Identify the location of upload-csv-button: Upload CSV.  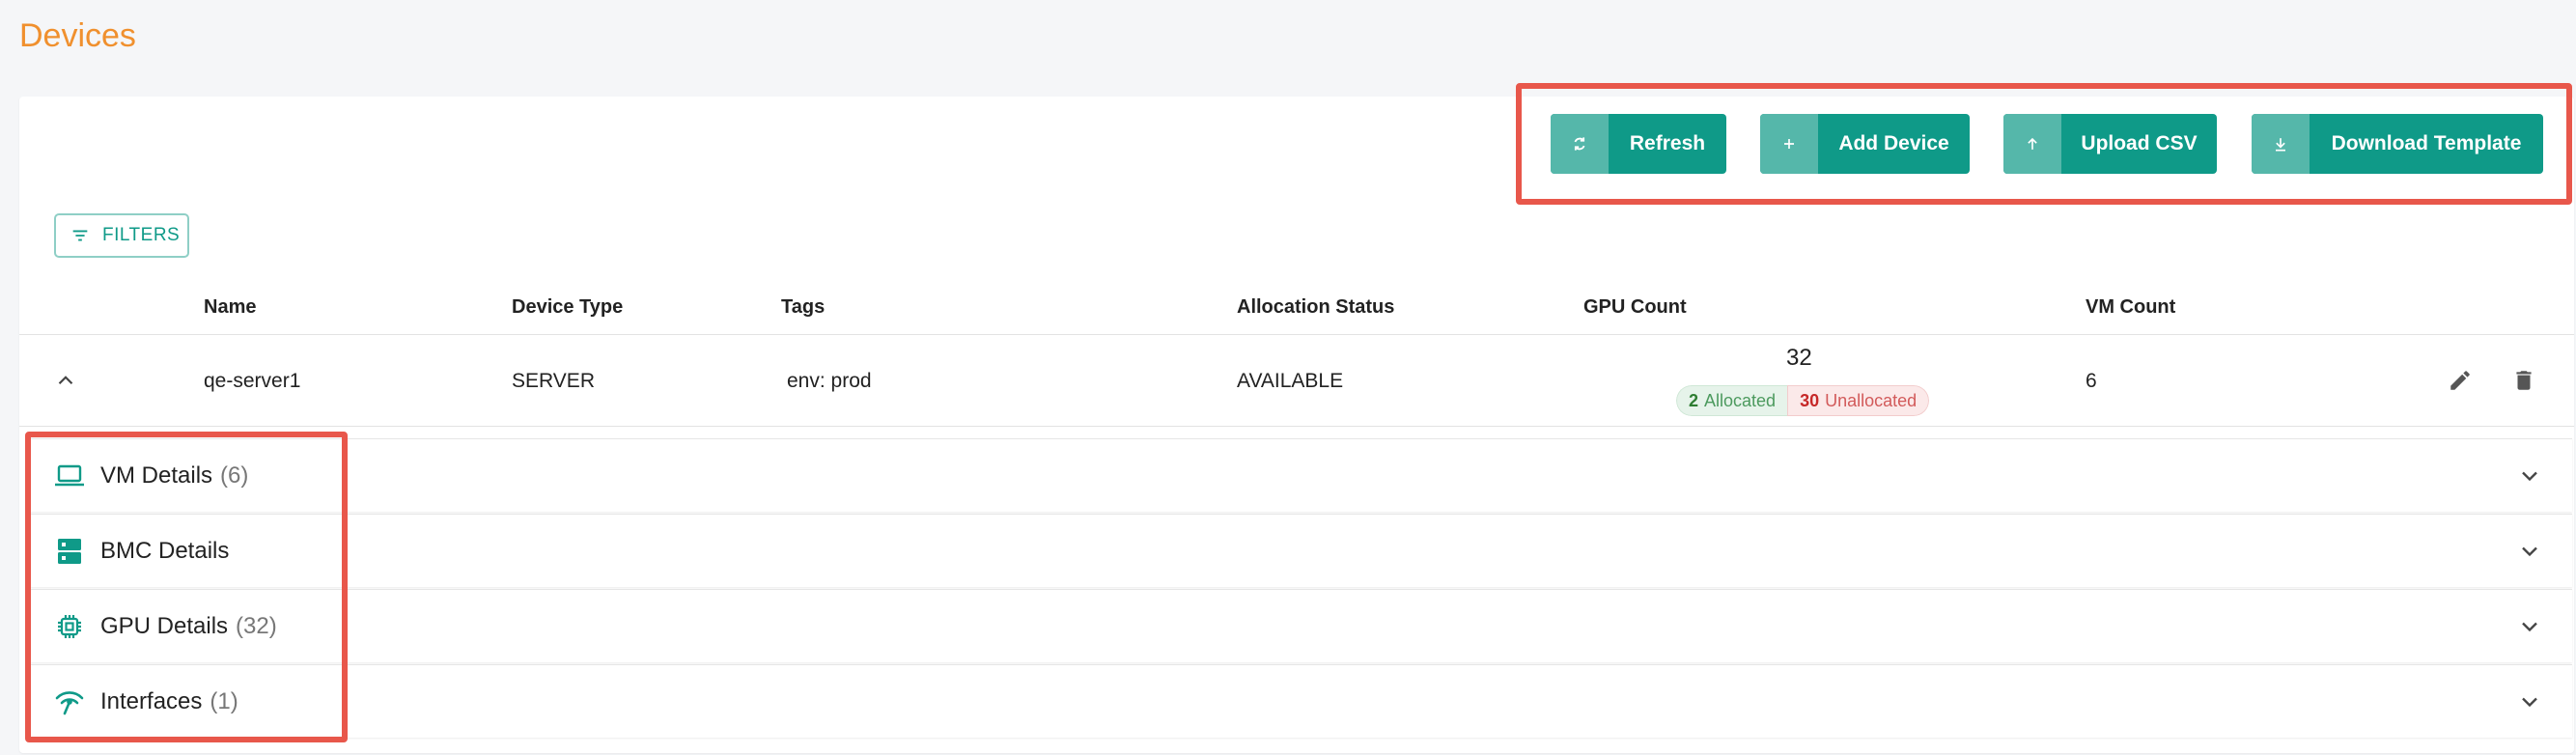
(2110, 144).